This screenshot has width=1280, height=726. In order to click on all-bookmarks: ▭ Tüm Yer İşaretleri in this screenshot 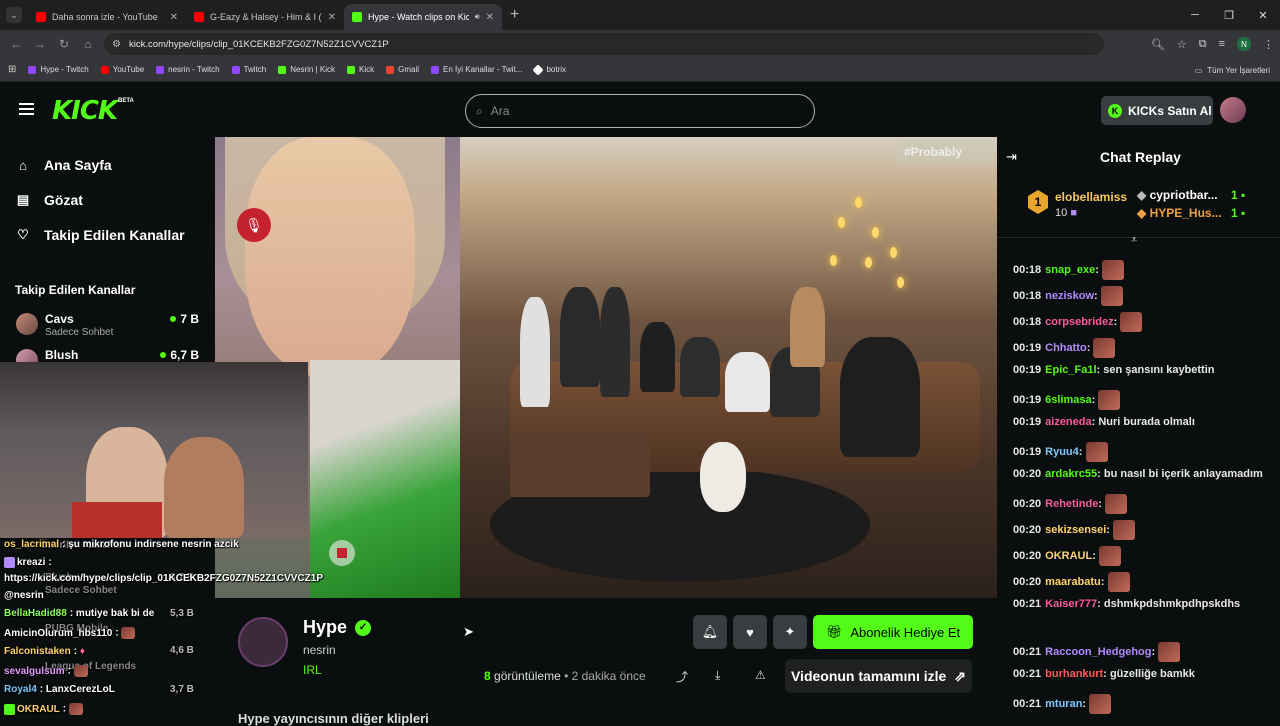, I will do `click(1232, 70)`.